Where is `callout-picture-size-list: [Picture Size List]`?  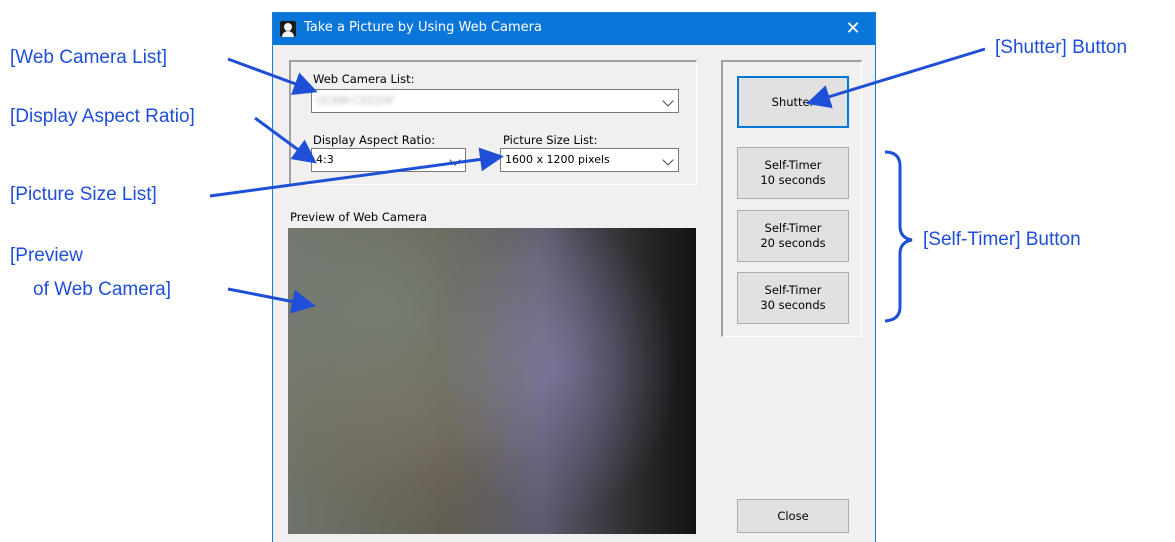 callout-picture-size-list: [Picture Size List] is located at coordinates (83, 194).